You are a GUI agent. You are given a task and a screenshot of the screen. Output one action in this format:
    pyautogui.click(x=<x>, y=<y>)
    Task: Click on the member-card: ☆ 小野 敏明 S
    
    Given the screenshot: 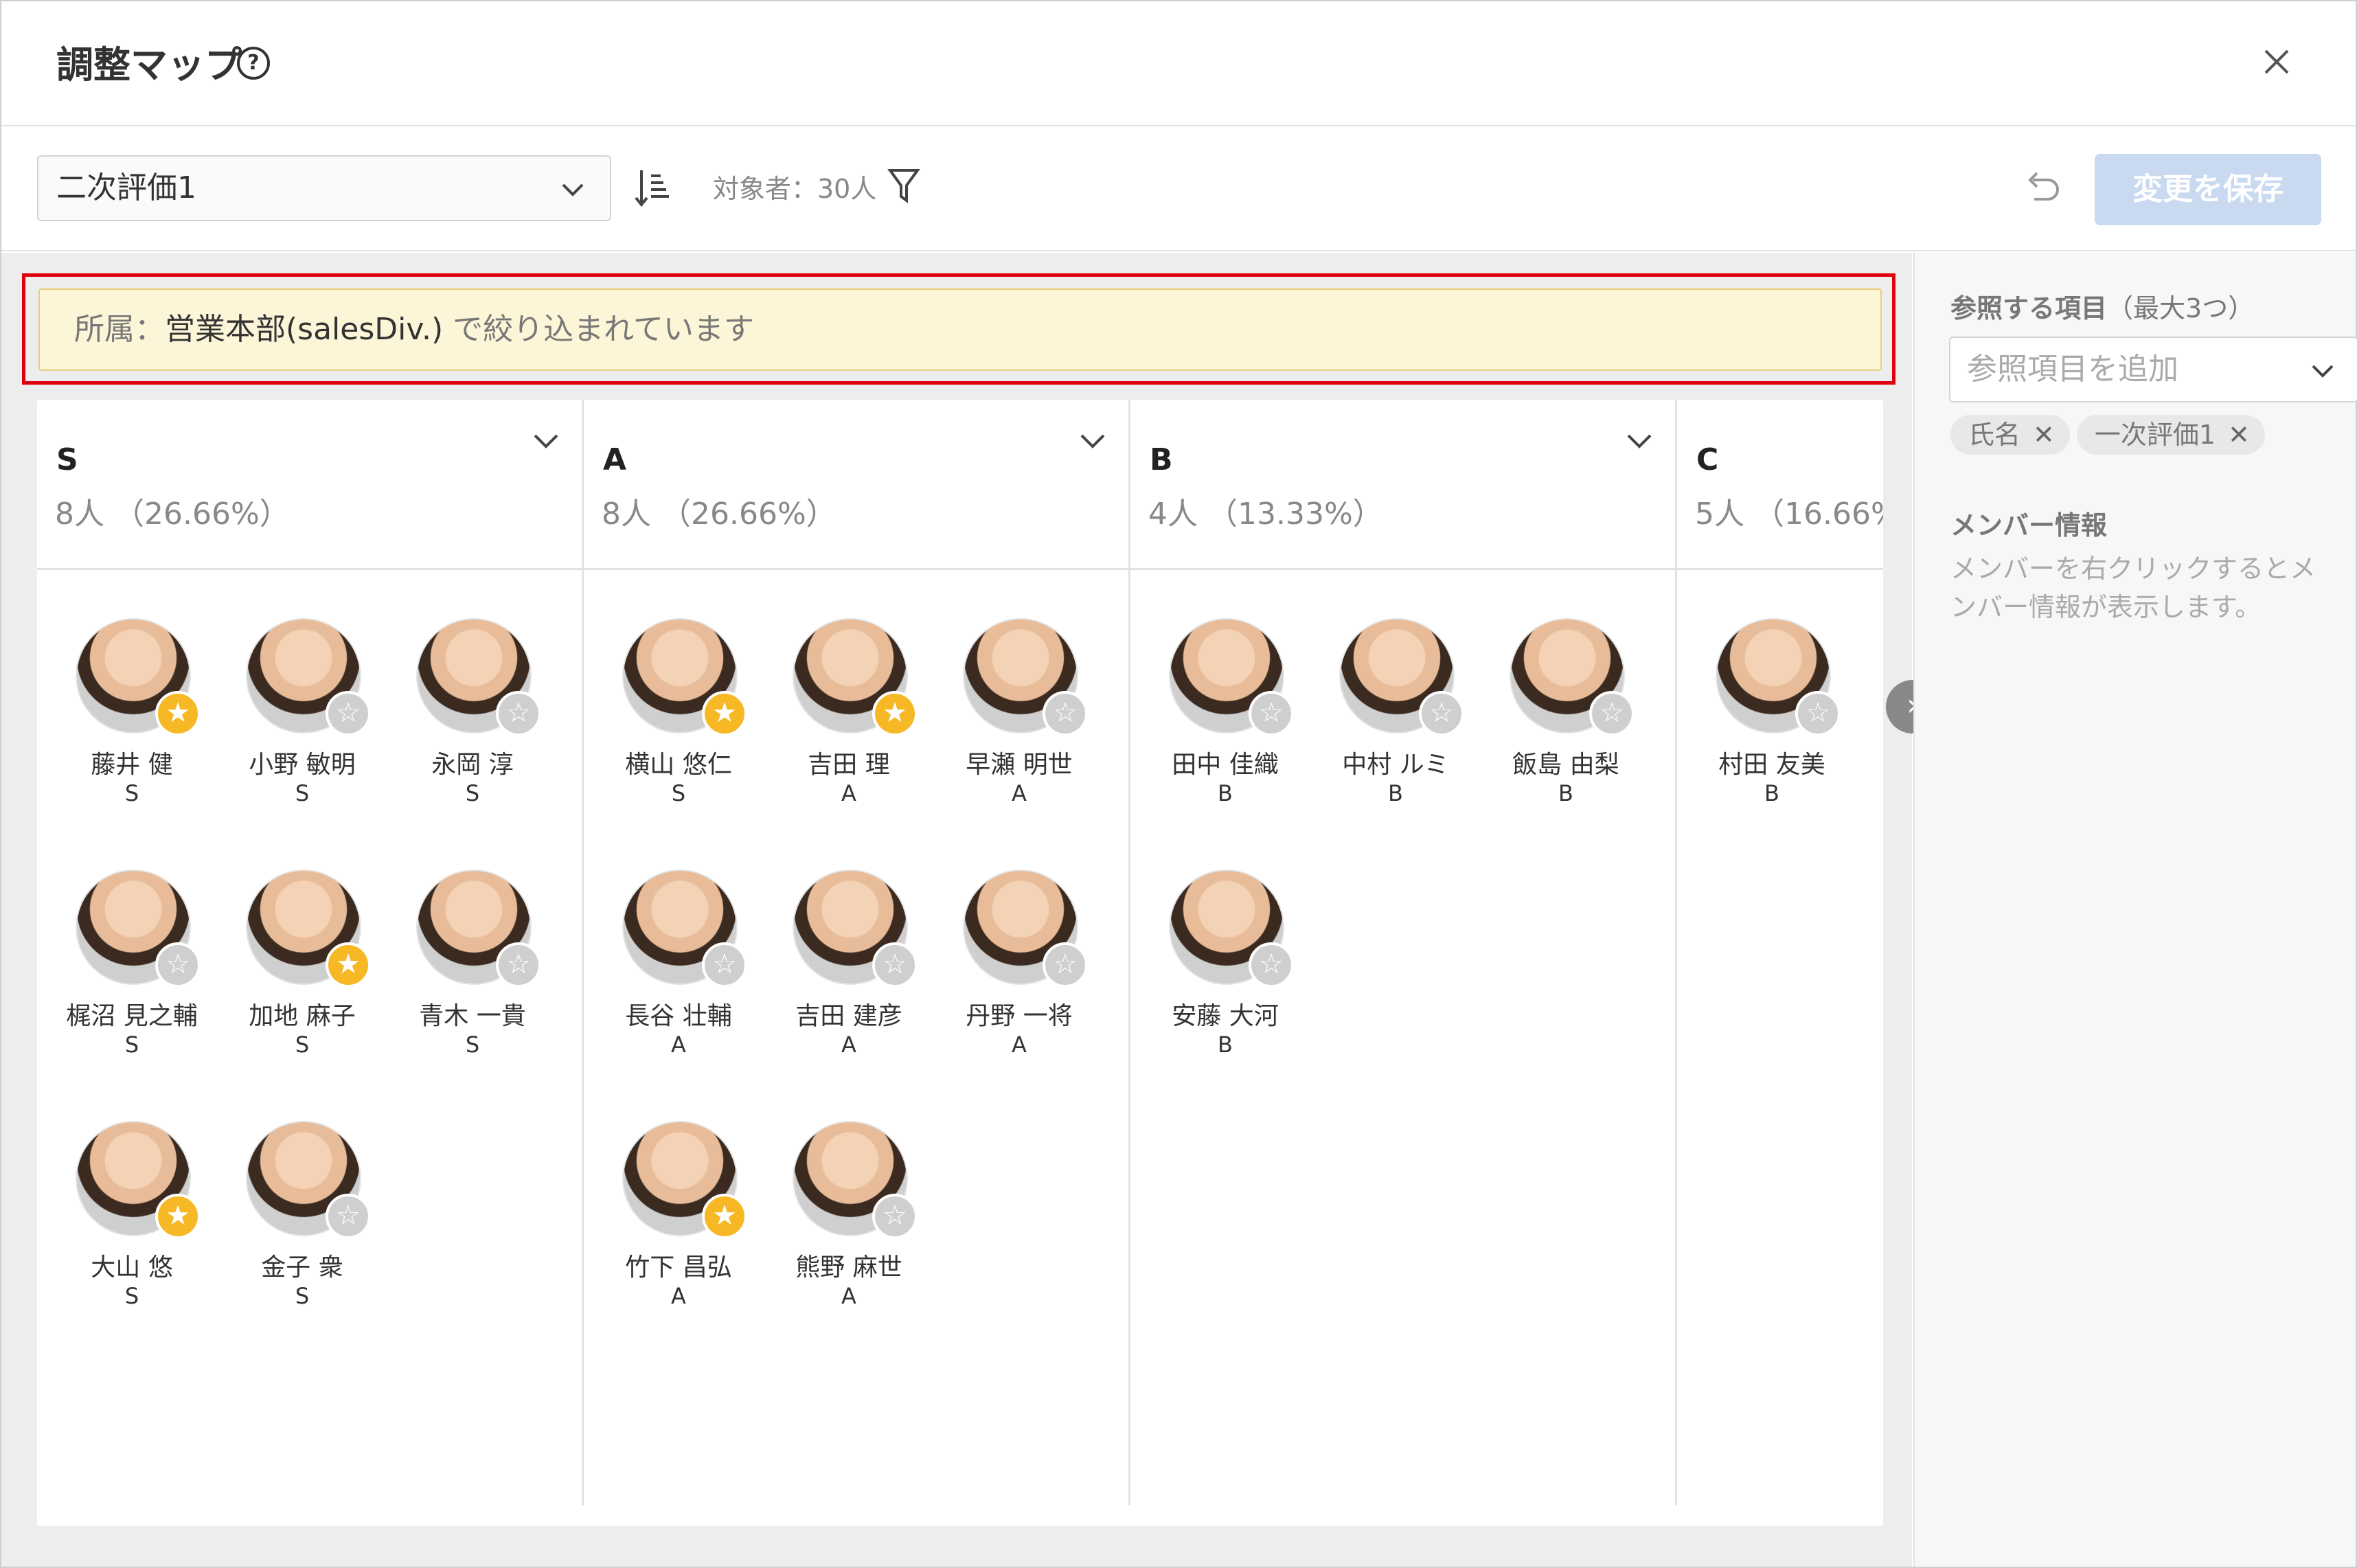 What is the action you would take?
    pyautogui.click(x=302, y=695)
    